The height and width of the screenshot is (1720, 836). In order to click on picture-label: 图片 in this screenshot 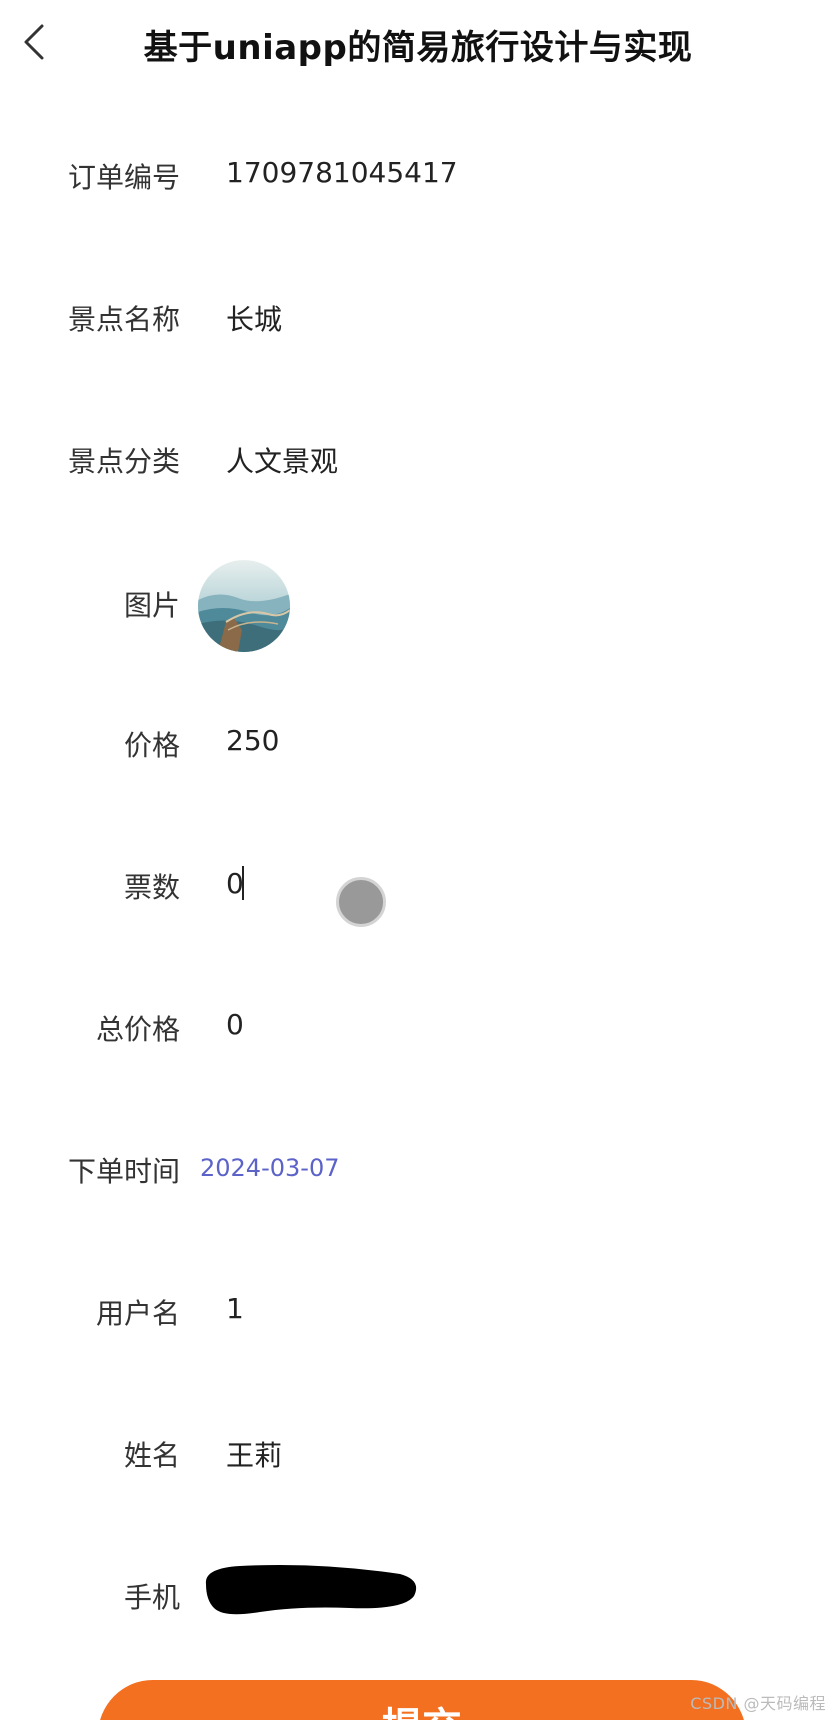, I will do `click(151, 605)`.